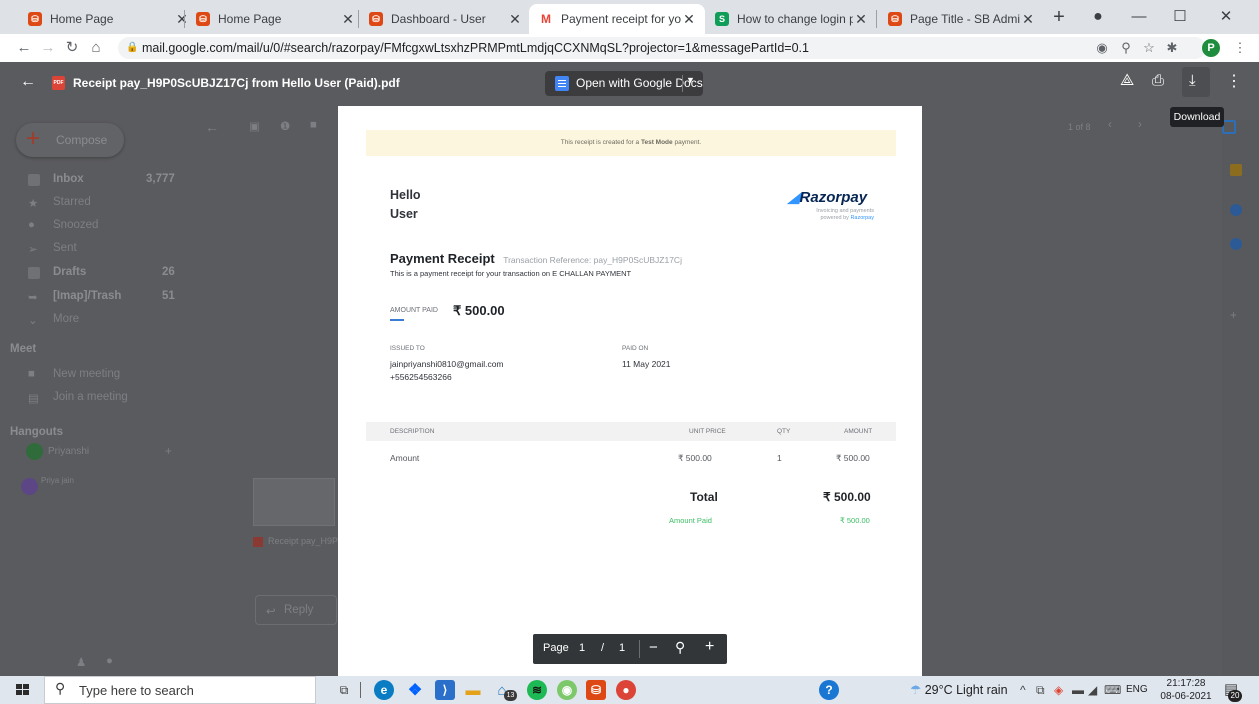 The width and height of the screenshot is (1259, 704). I want to click on paid-on-value: 11 May 2021, so click(646, 364).